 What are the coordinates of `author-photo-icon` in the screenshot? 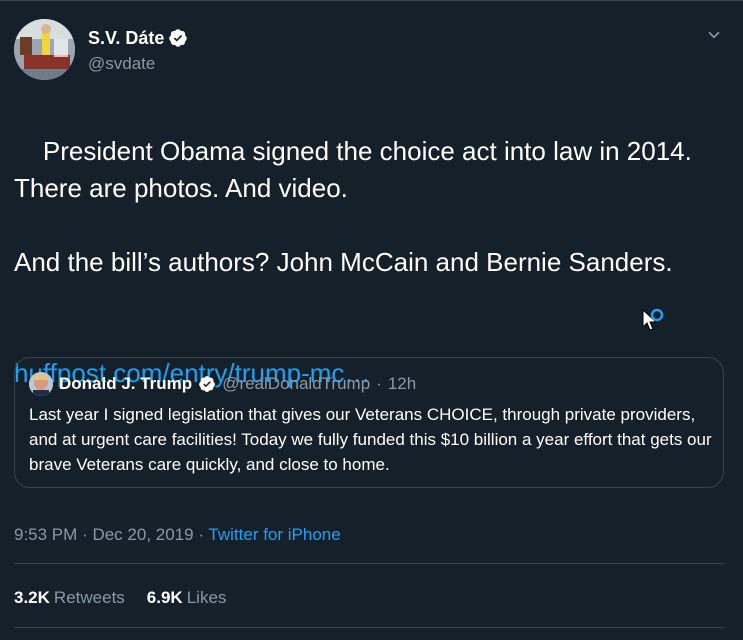 It's located at (44, 49).